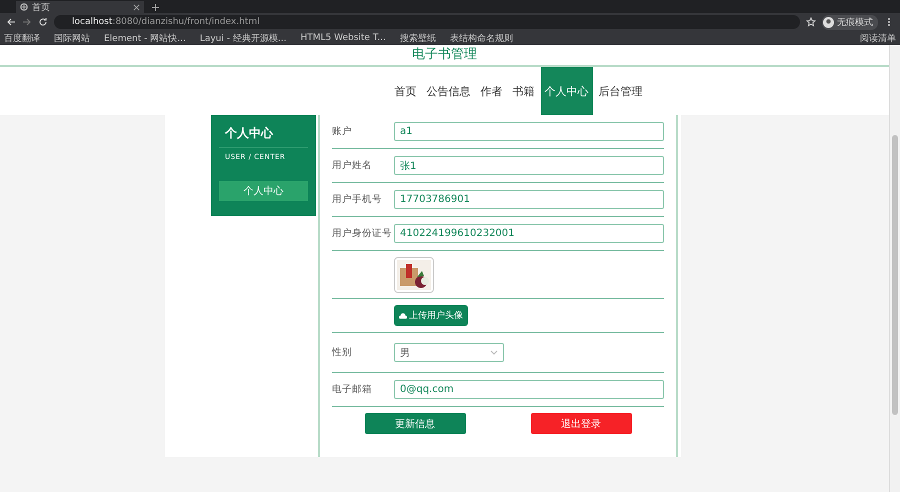 Image resolution: width=900 pixels, height=492 pixels. I want to click on input-field: 17703786901, so click(529, 199).